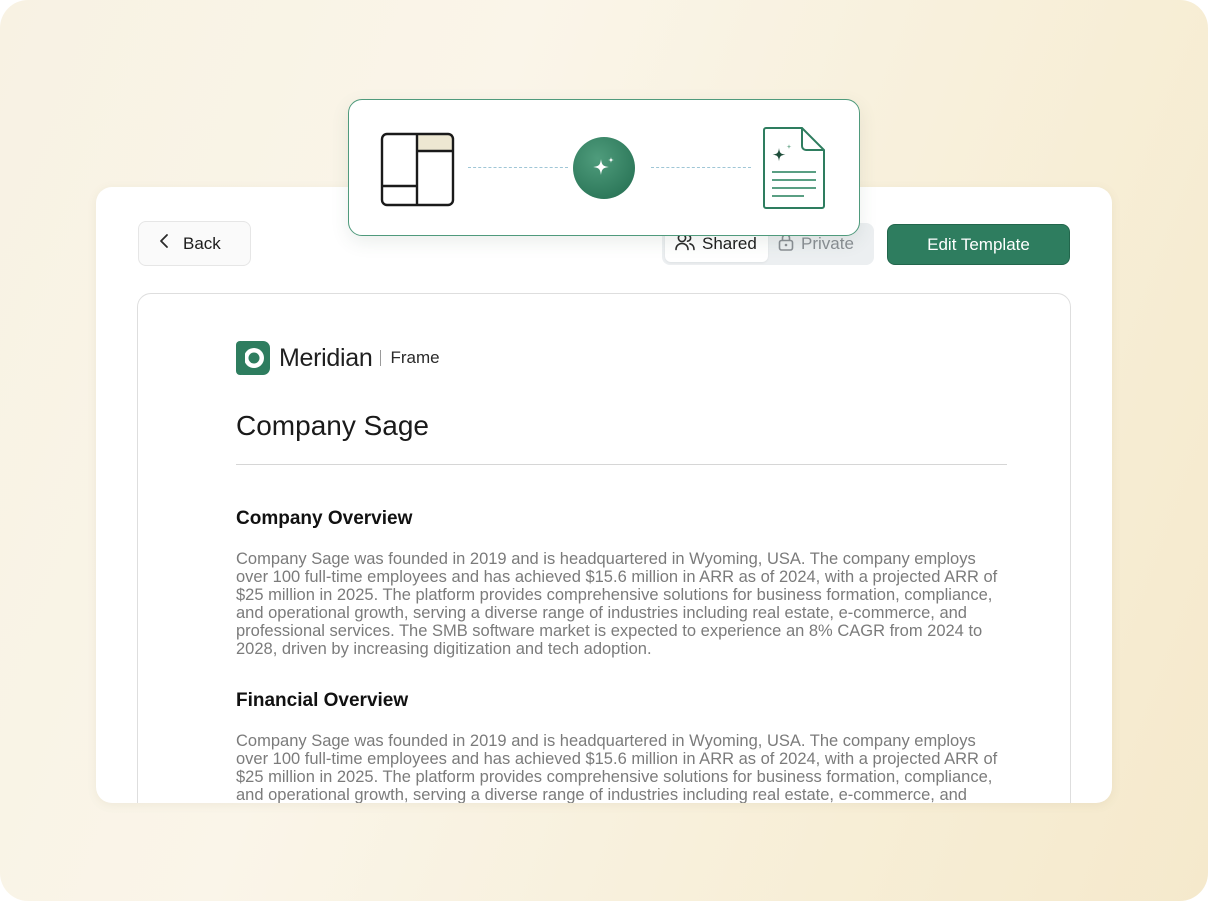  What do you see at coordinates (827, 243) in the screenshot?
I see `private-label: Private` at bounding box center [827, 243].